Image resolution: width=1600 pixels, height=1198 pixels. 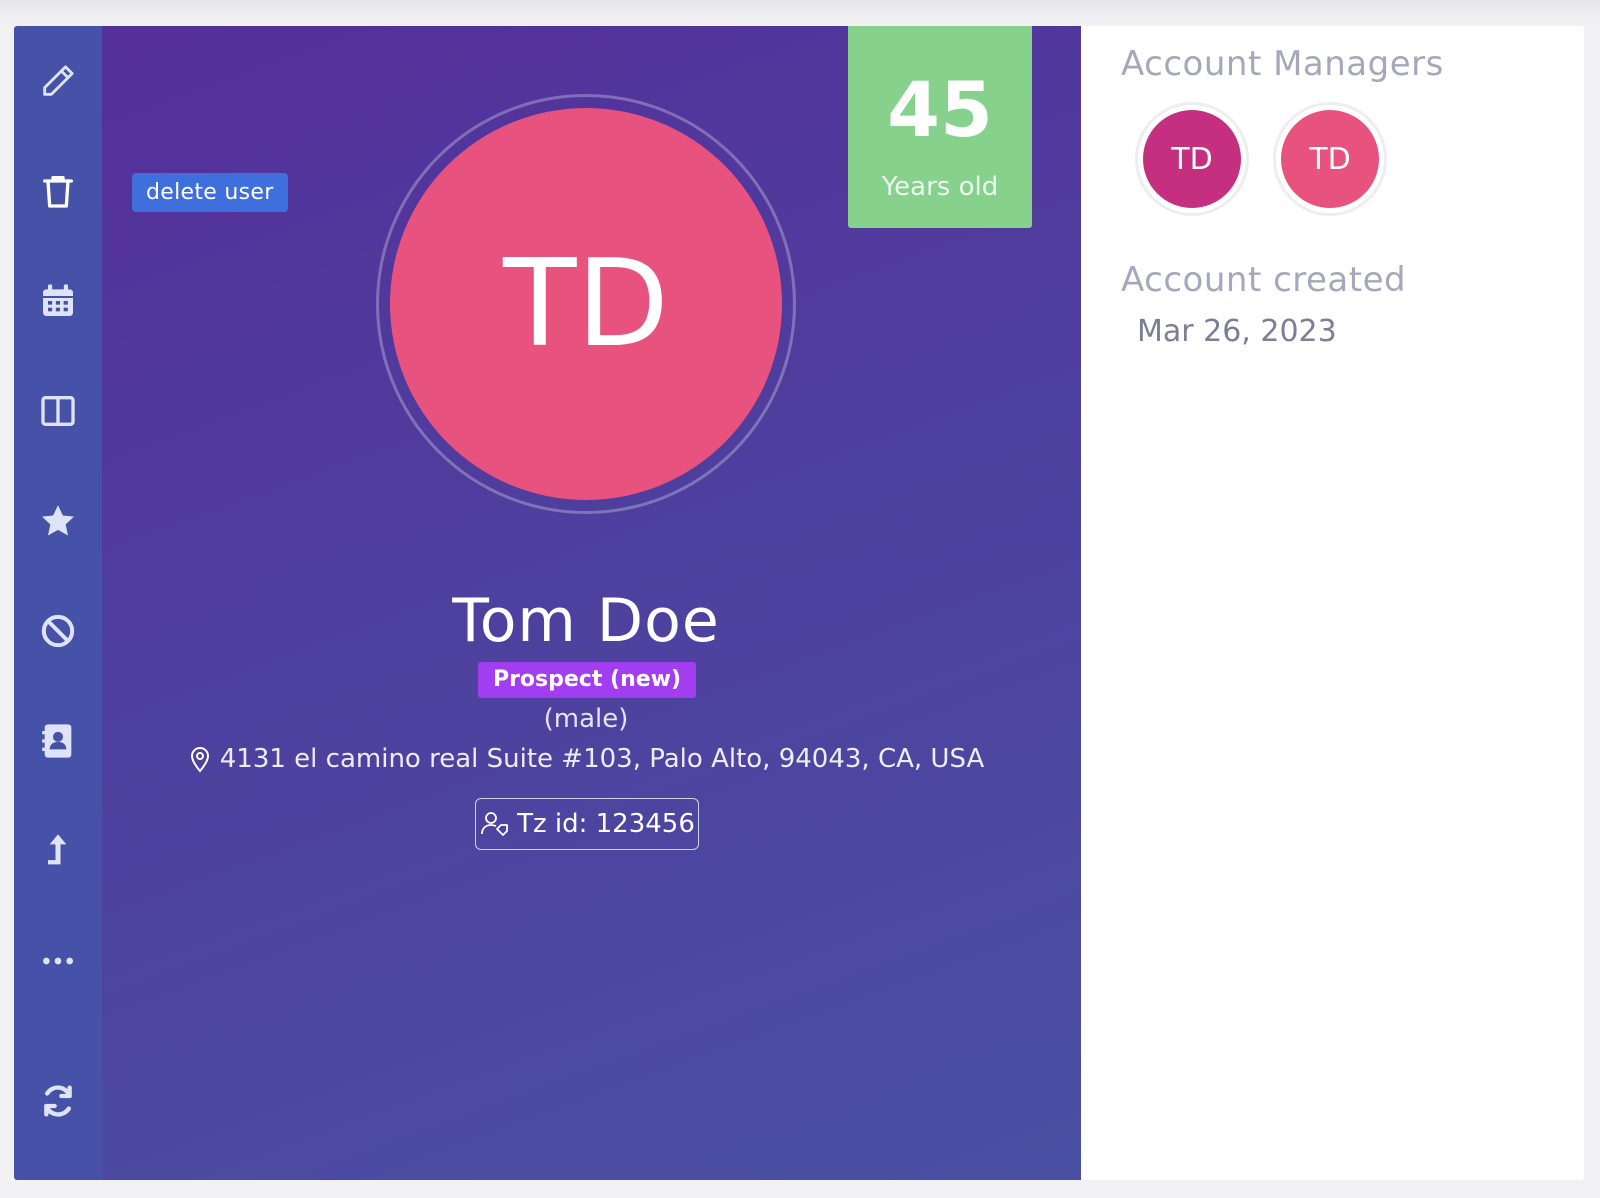 What do you see at coordinates (1282, 64) in the screenshot?
I see `account-managers-title: Account Managers` at bounding box center [1282, 64].